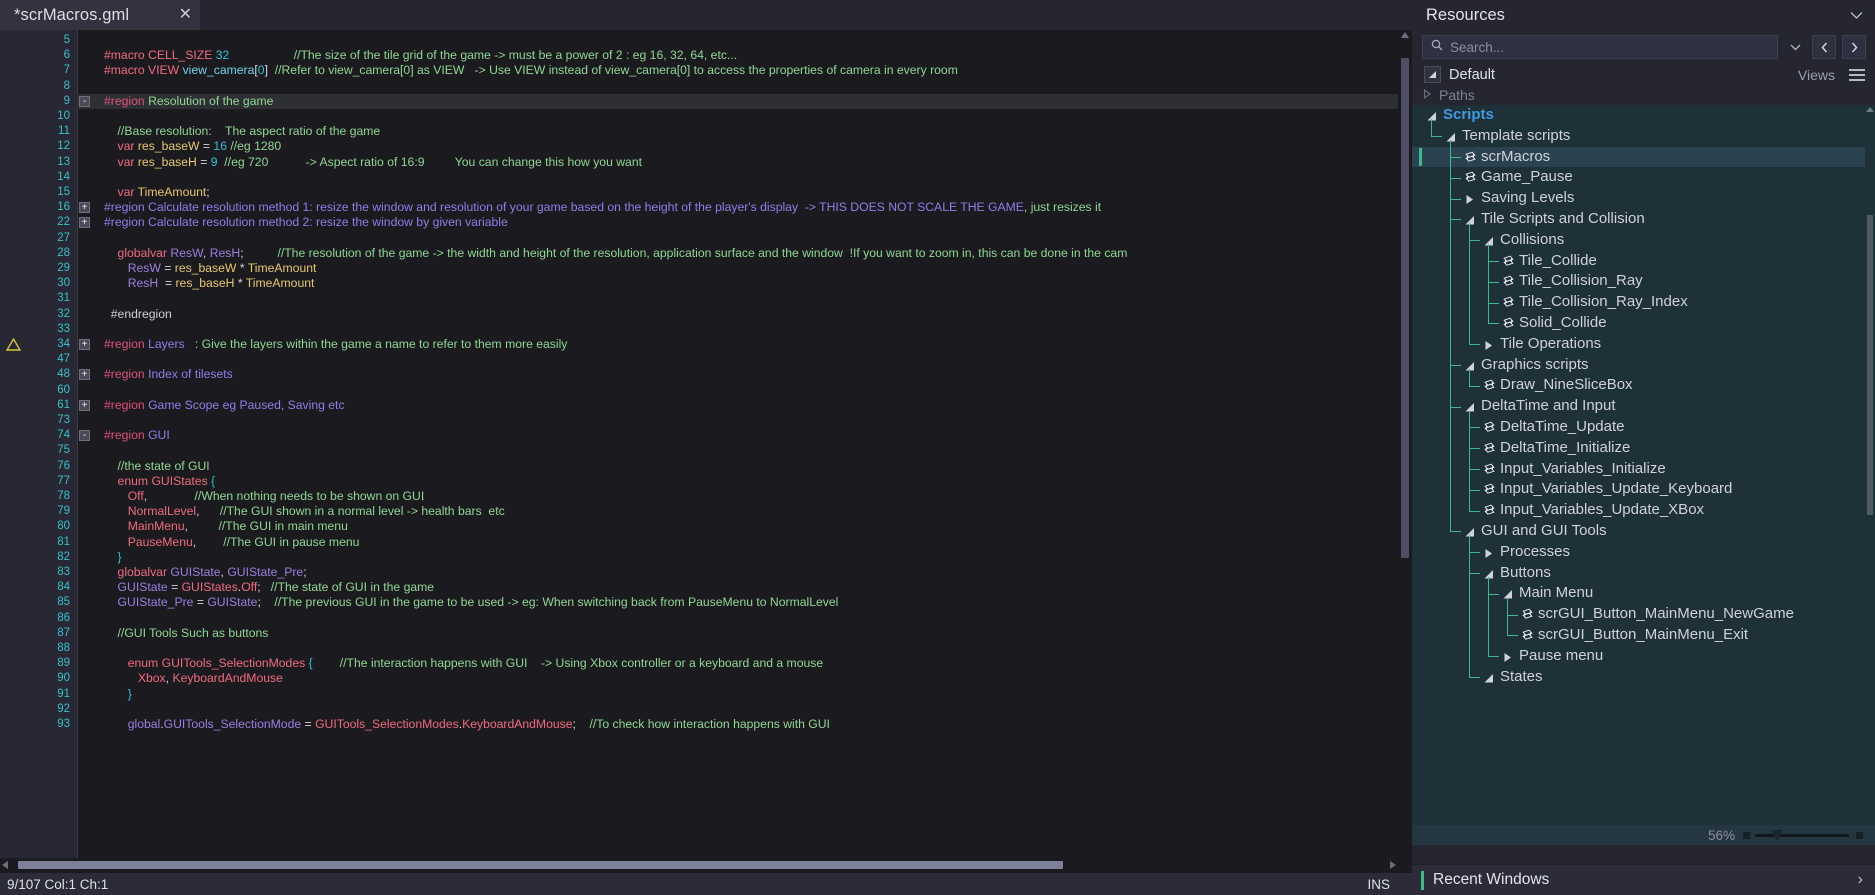 The width and height of the screenshot is (1875, 895). What do you see at coordinates (1405, 35) in the screenshot?
I see `scroll-up-arrow-icon` at bounding box center [1405, 35].